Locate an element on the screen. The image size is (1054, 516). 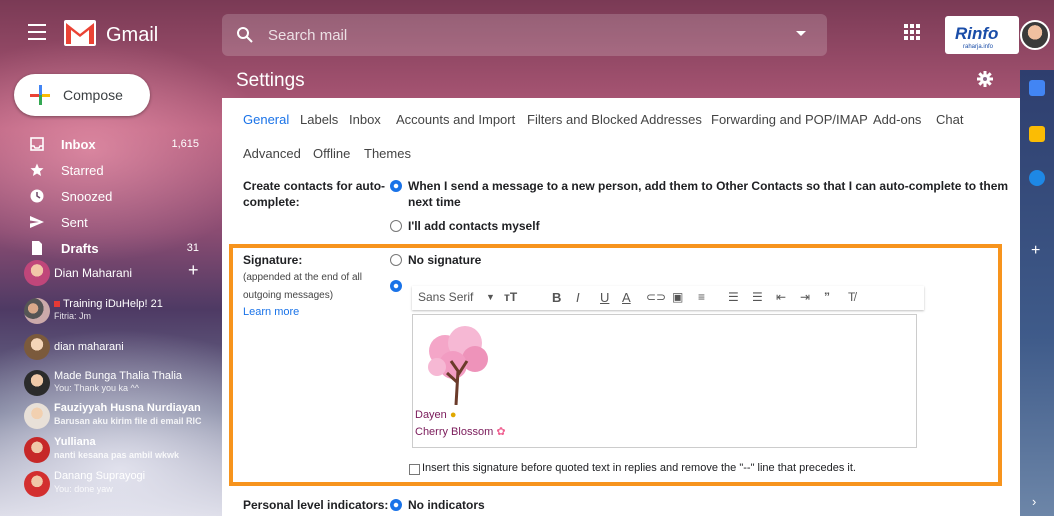
add-contacts-myself-text: I'll add contacts myself is located at coordinates (474, 226).